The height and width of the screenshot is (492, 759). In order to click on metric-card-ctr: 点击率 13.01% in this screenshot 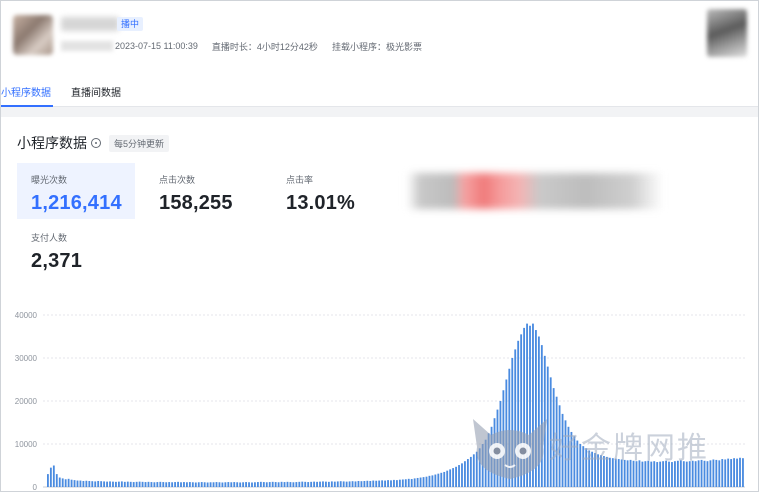, I will do `click(331, 191)`.